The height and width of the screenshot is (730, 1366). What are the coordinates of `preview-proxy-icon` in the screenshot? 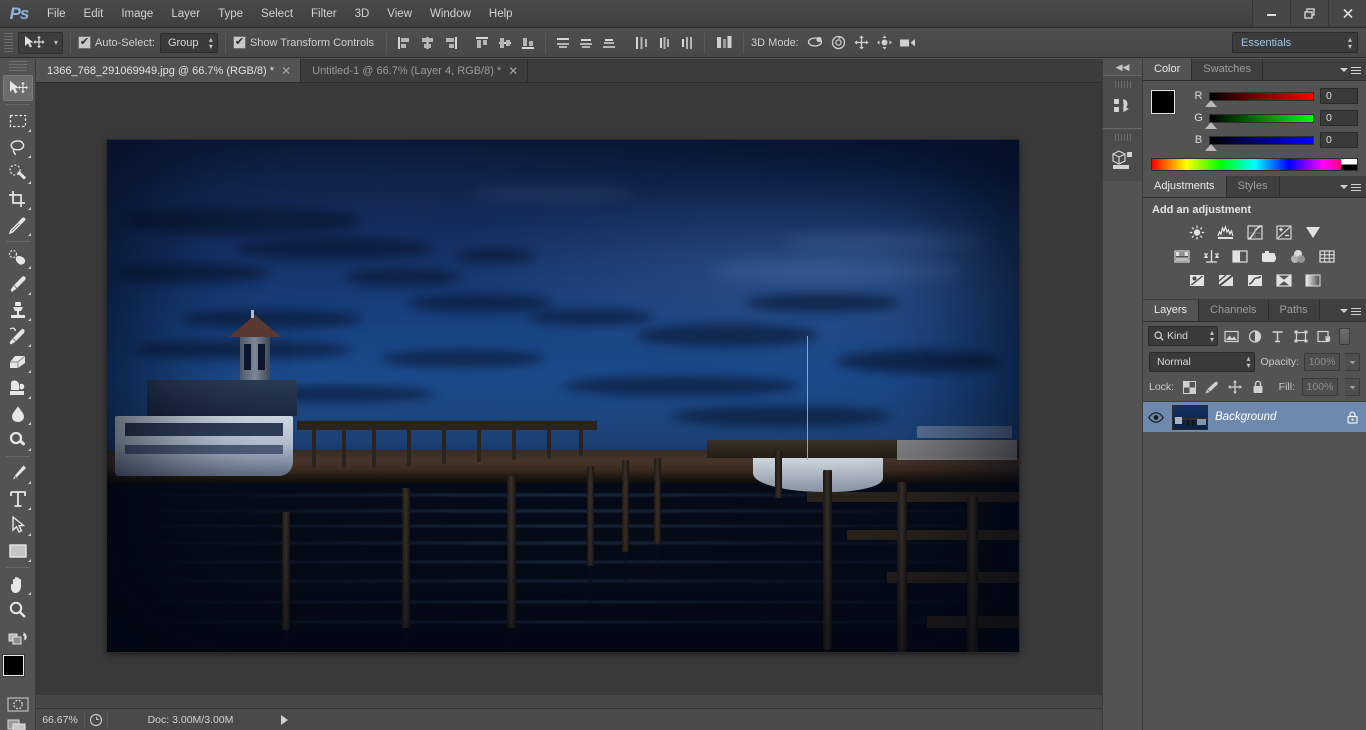 It's located at (96, 720).